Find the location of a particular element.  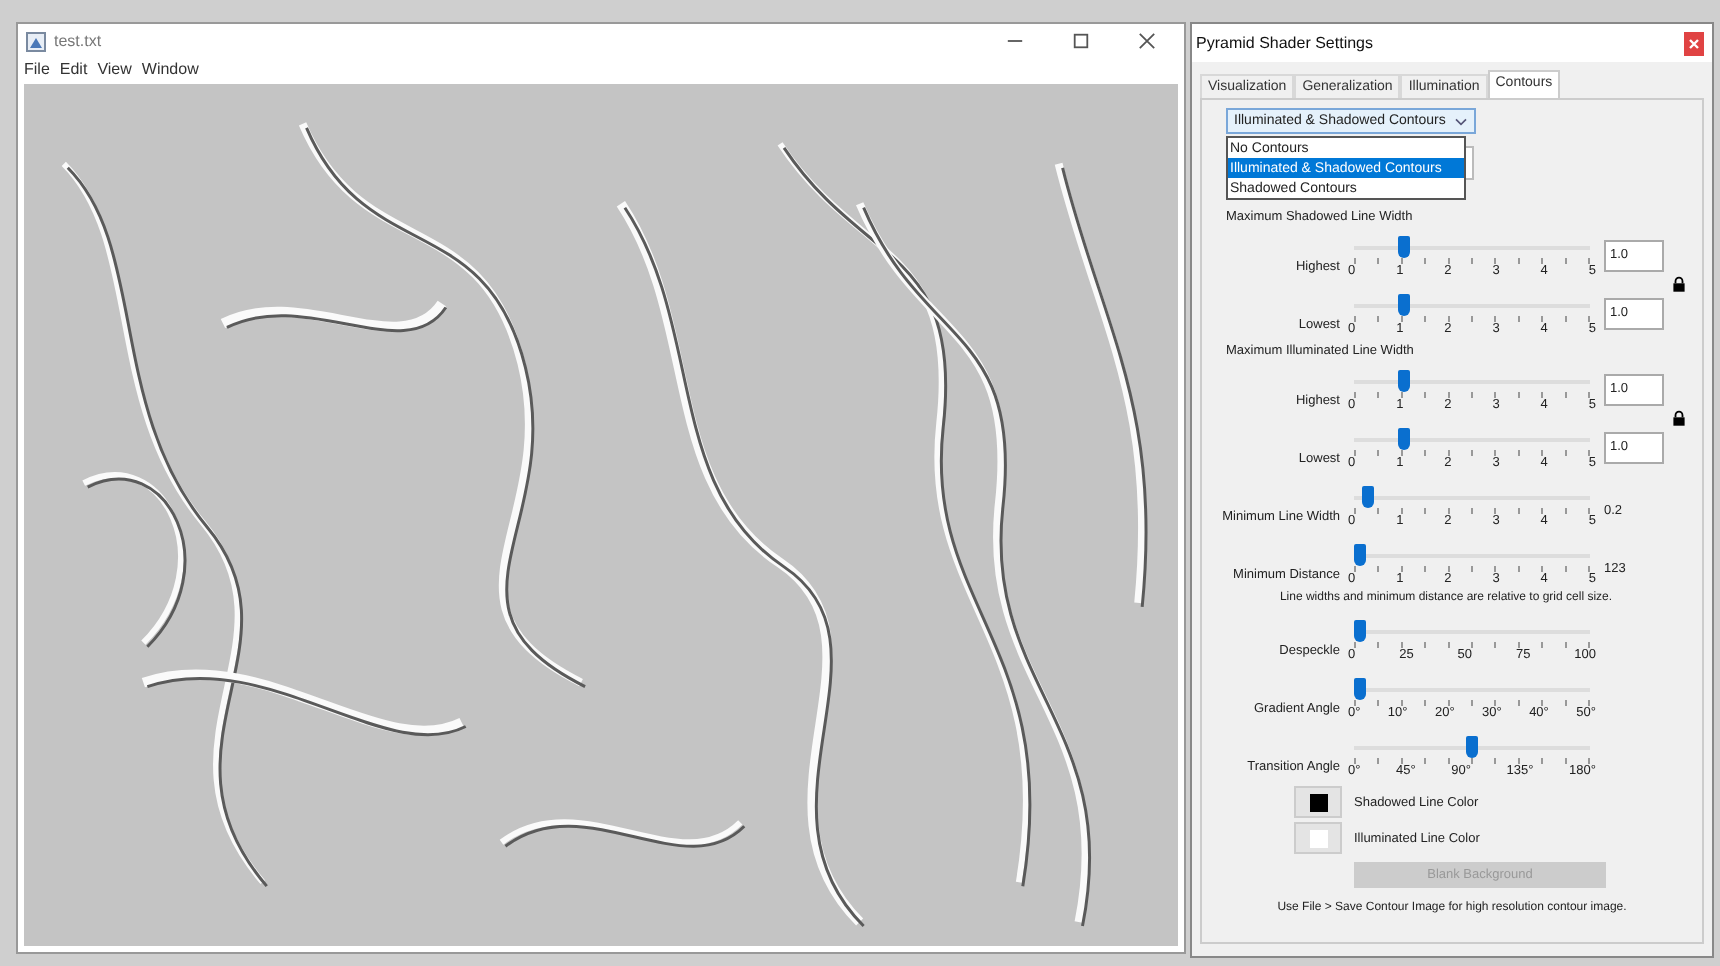

menu-item: Window is located at coordinates (170, 70).